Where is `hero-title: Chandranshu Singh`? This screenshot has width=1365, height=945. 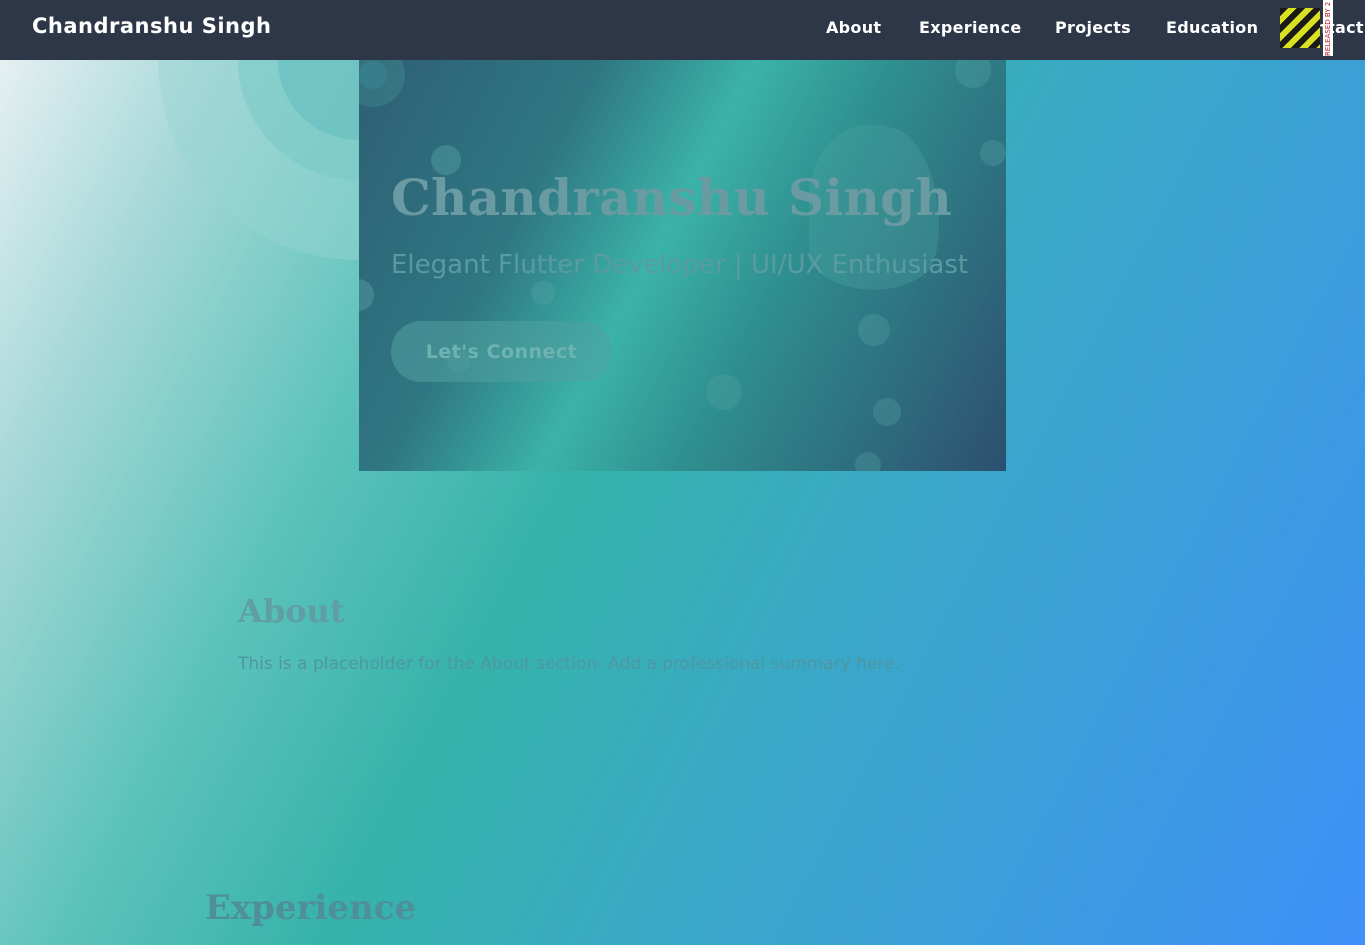
hero-title: Chandranshu Singh is located at coordinates (672, 197).